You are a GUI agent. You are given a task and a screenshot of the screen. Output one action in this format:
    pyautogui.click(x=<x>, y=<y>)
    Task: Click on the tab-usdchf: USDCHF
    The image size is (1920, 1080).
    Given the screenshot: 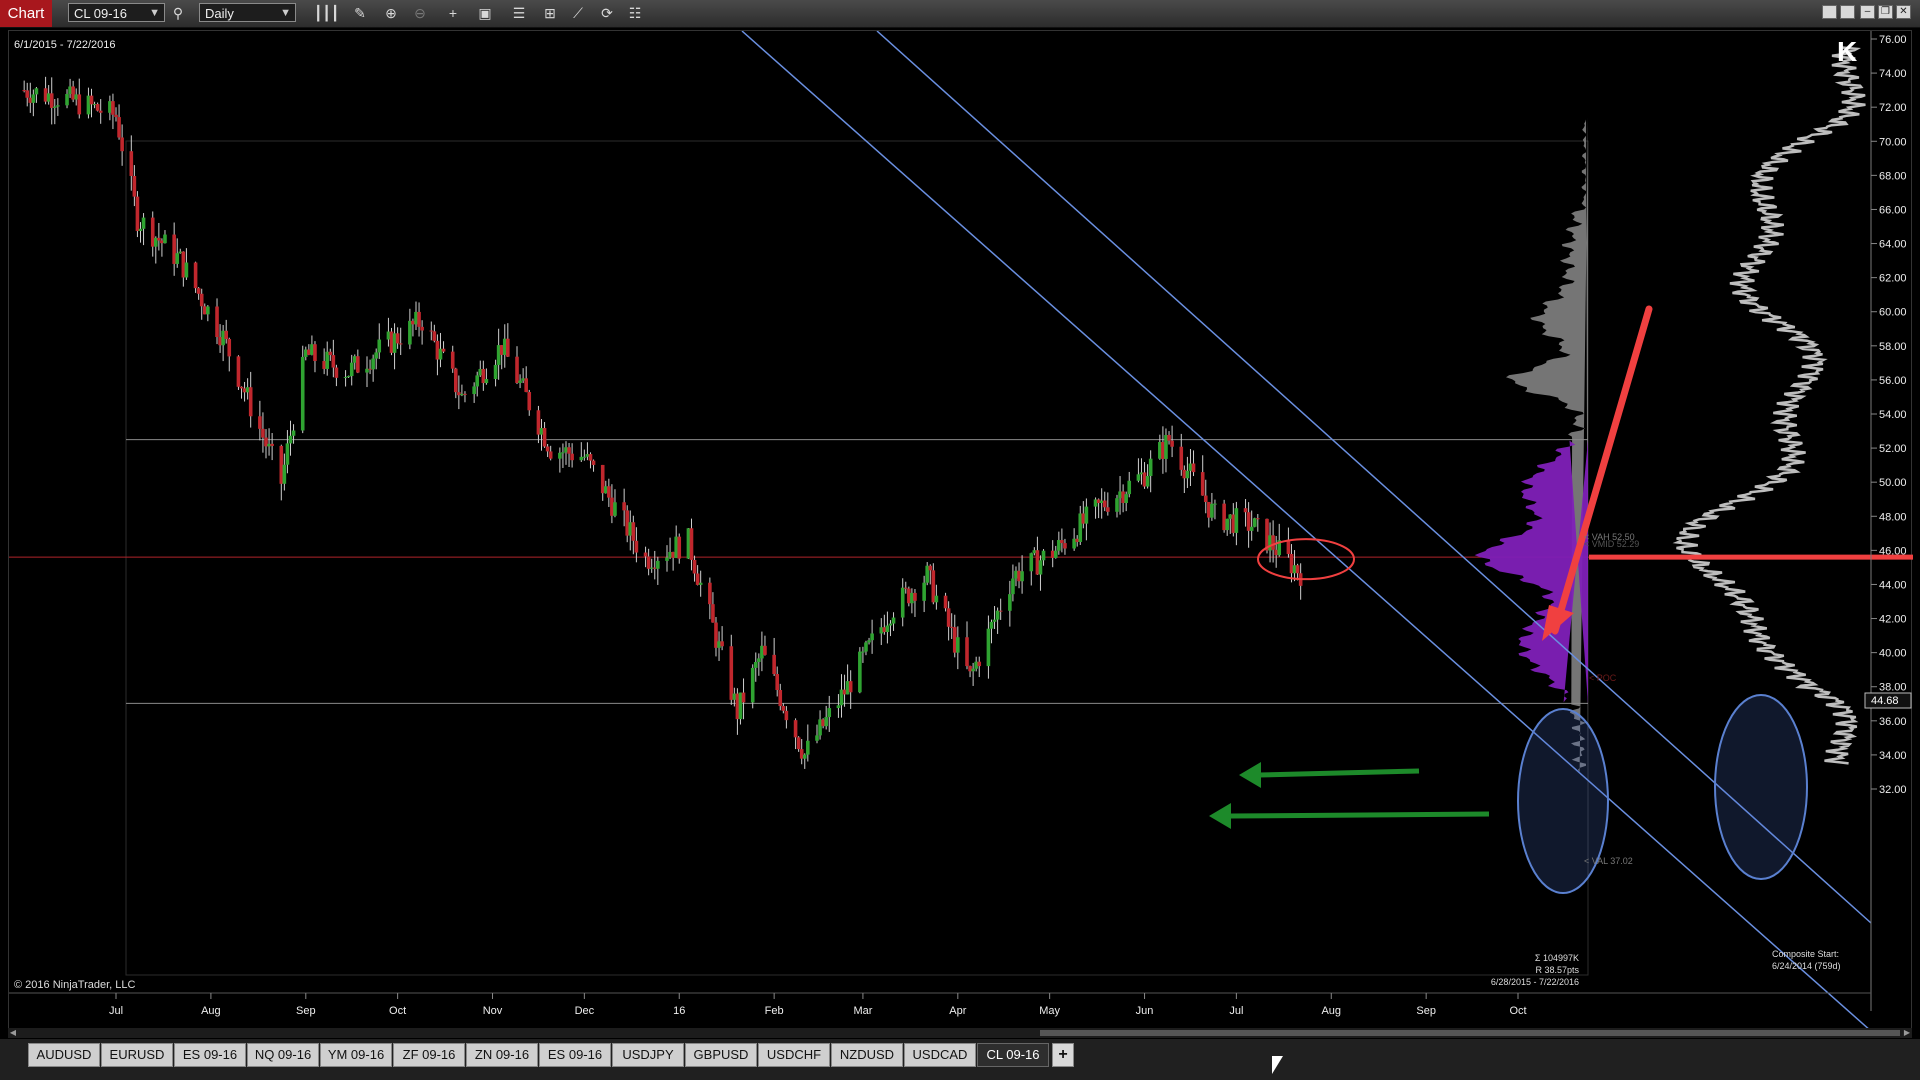 What is the action you would take?
    pyautogui.click(x=794, y=1055)
    